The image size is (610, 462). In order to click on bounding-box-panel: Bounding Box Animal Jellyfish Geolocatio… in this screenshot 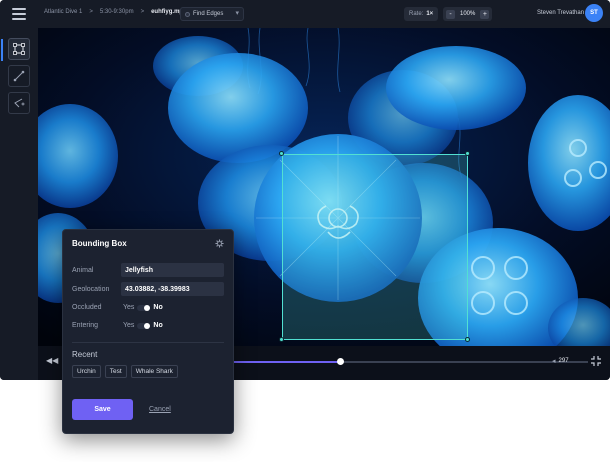, I will do `click(148, 331)`.